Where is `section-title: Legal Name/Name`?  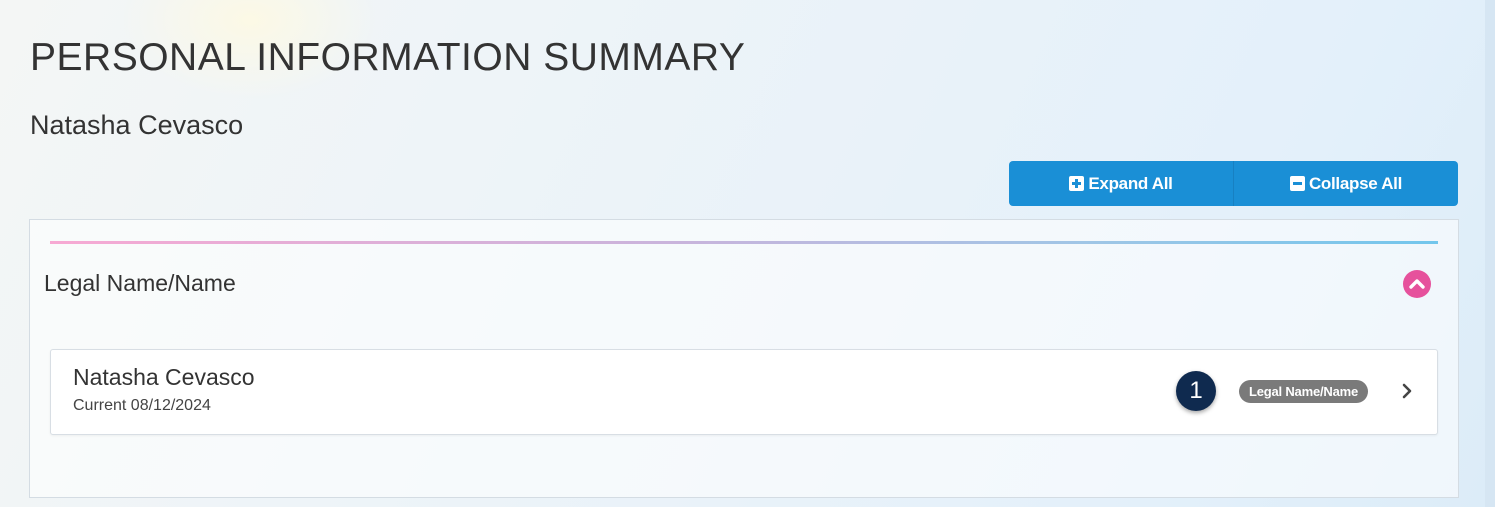 section-title: Legal Name/Name is located at coordinates (140, 283).